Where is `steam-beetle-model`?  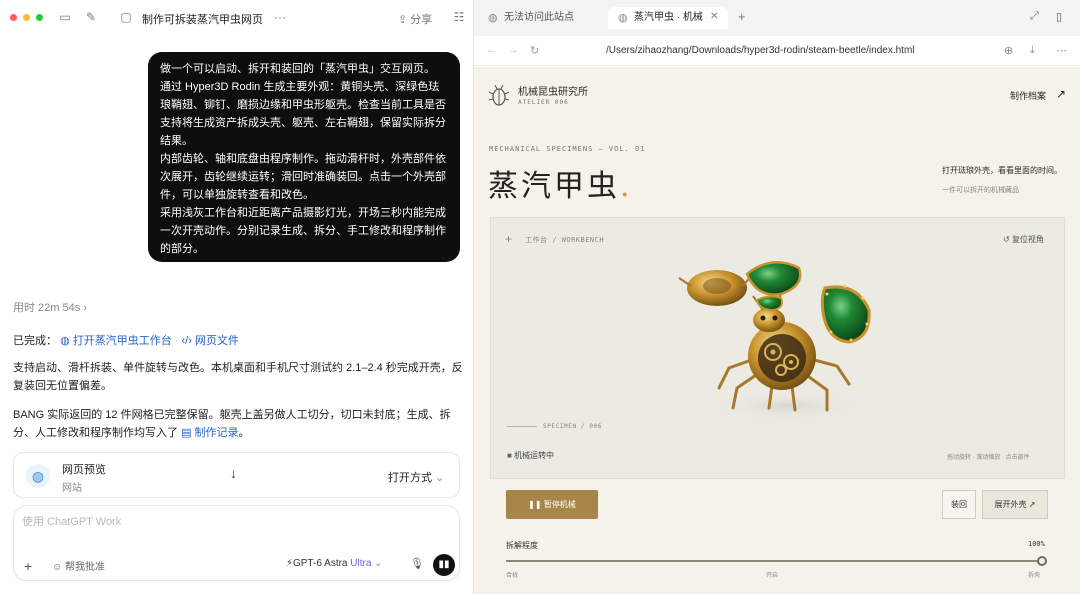
steam-beetle-model is located at coordinates (782, 337).